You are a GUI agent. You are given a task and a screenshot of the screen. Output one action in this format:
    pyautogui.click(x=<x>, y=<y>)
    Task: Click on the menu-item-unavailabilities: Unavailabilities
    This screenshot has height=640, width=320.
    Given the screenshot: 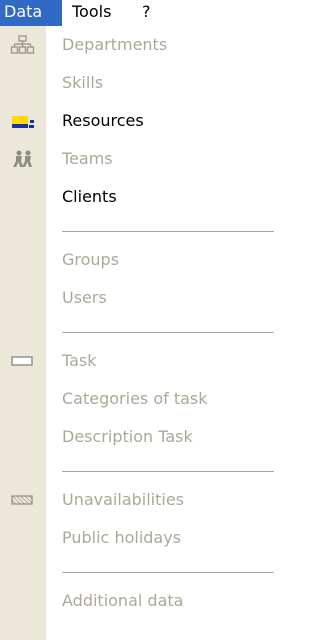 What is the action you would take?
    pyautogui.click(x=137, y=500)
    